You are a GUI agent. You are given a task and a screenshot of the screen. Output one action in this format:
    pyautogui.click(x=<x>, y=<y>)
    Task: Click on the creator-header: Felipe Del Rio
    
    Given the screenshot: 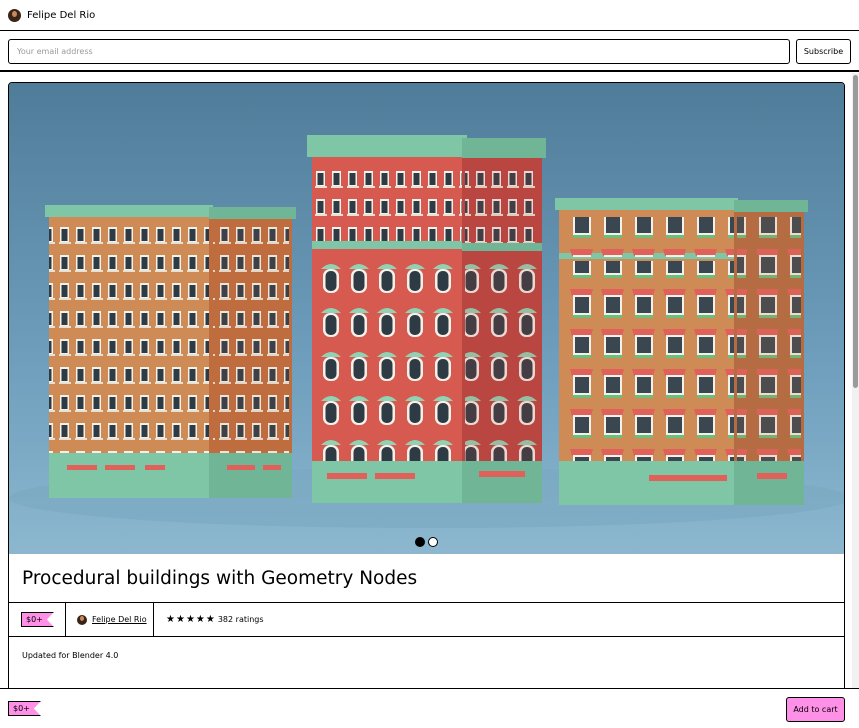 What is the action you would take?
    pyautogui.click(x=429, y=15)
    